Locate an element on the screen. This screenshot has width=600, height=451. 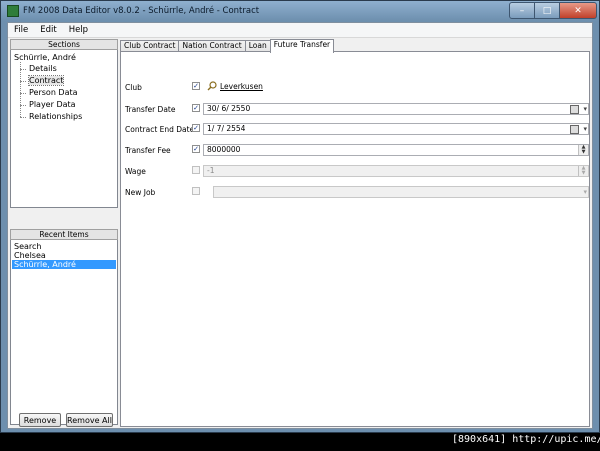
menu-file: File is located at coordinates (21, 30).